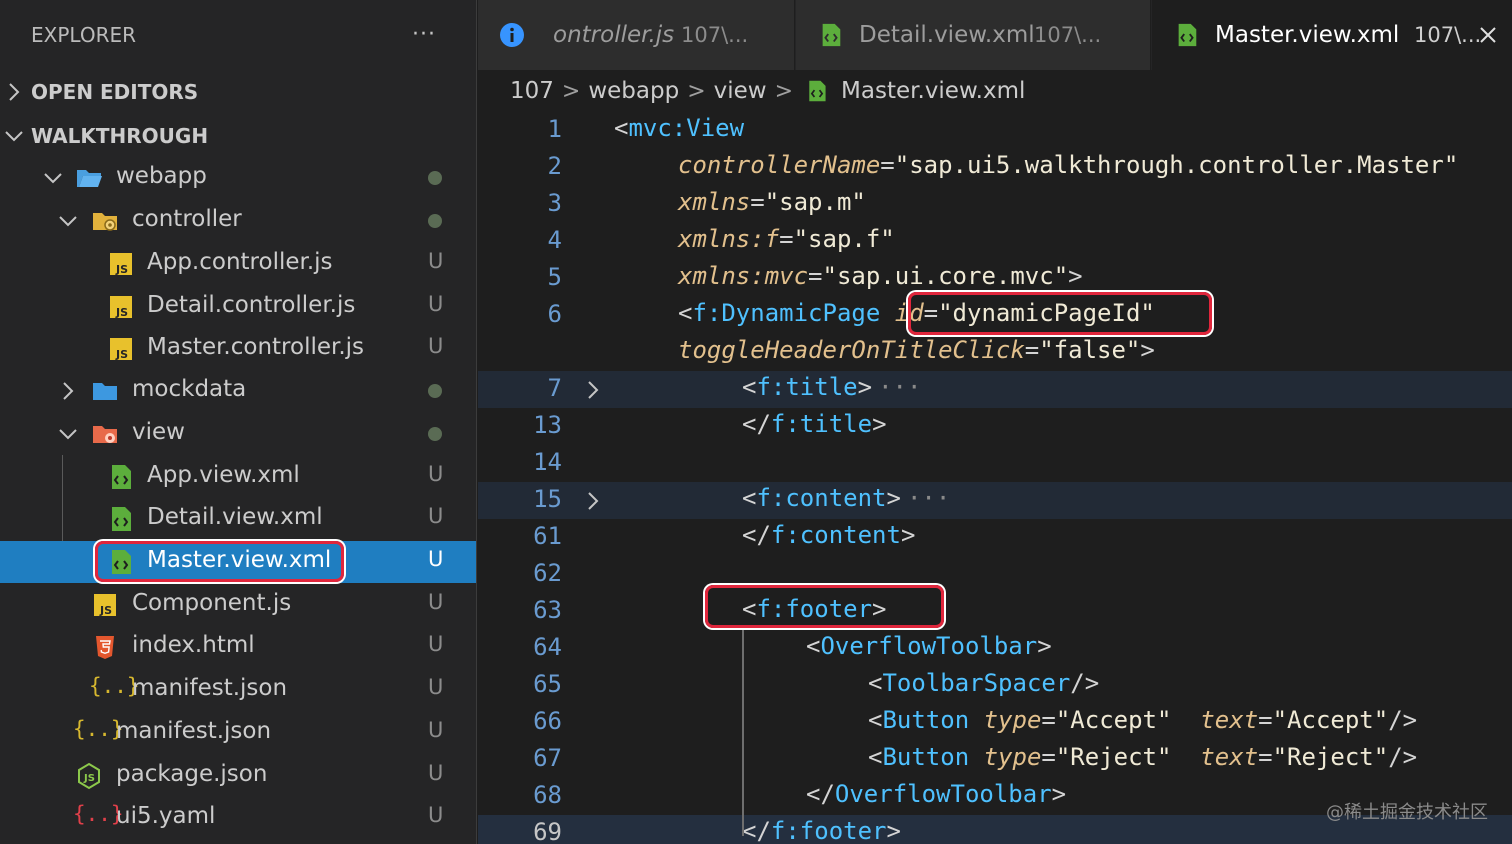 This screenshot has height=844, width=1512. What do you see at coordinates (547, 425) in the screenshot?
I see `line-number: 13` at bounding box center [547, 425].